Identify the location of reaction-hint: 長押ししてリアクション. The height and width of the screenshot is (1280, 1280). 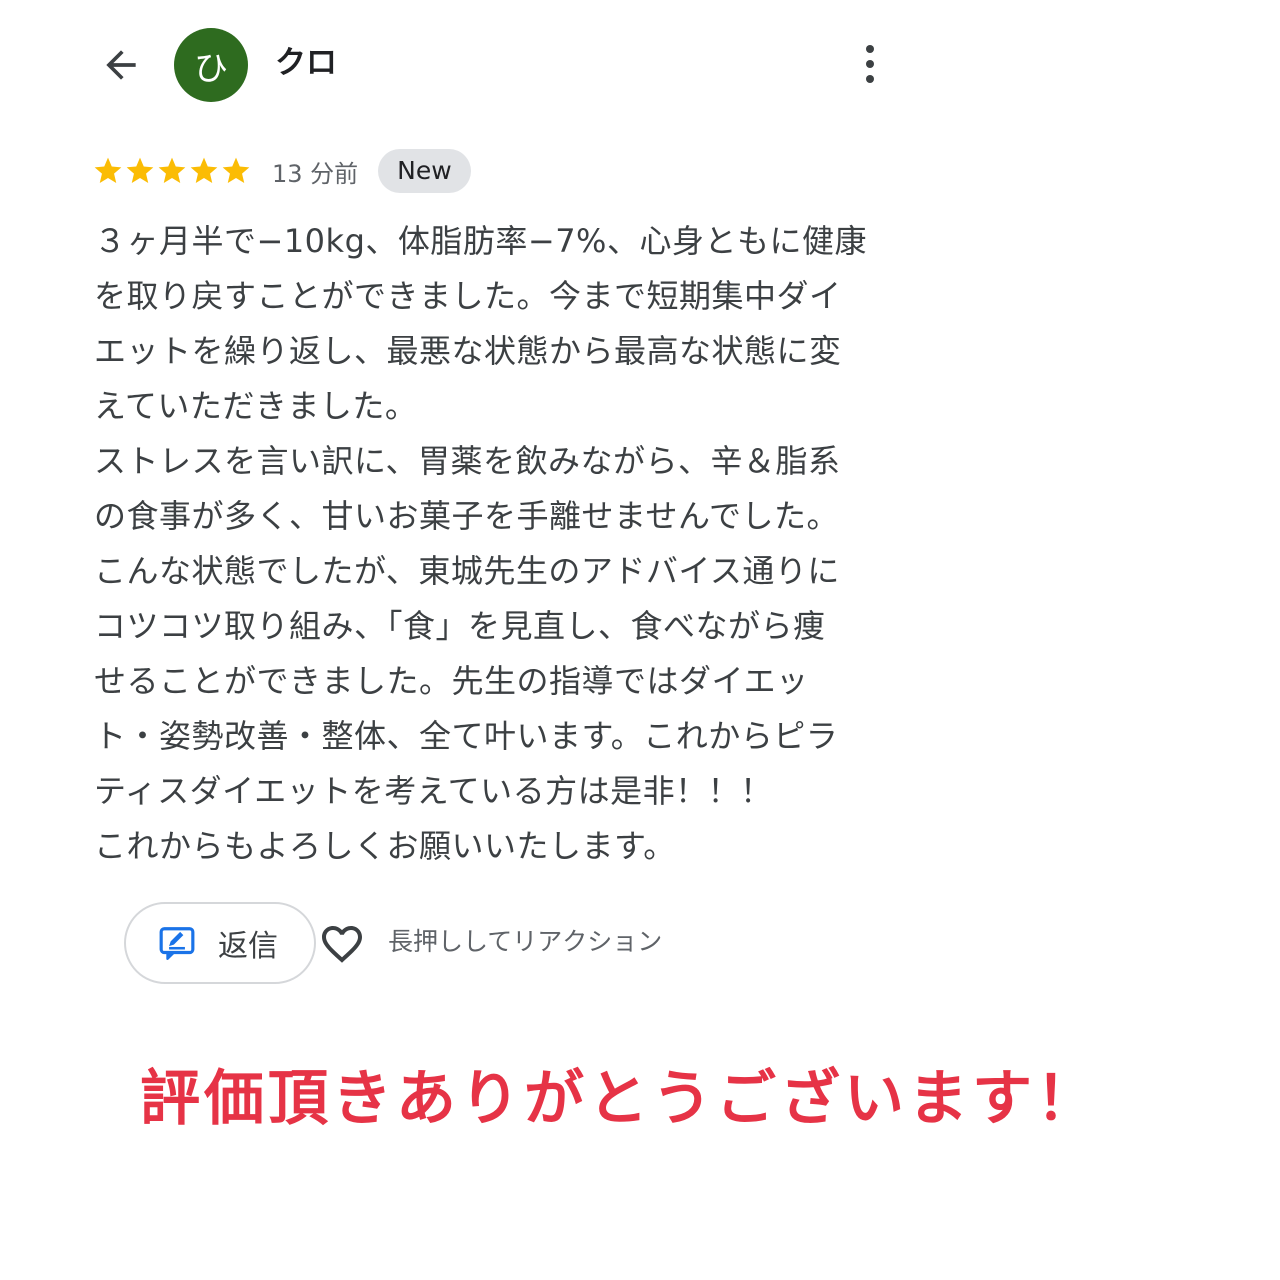
(525, 941).